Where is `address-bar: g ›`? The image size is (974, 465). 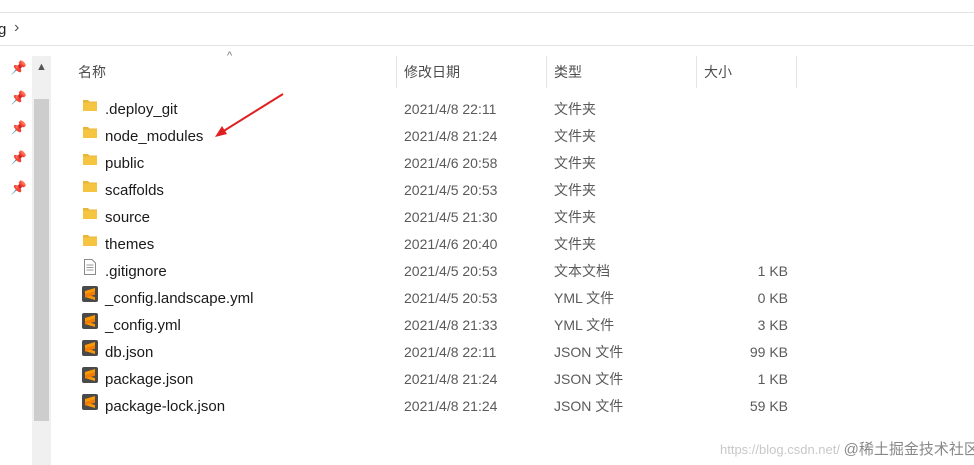 address-bar: g › is located at coordinates (487, 29).